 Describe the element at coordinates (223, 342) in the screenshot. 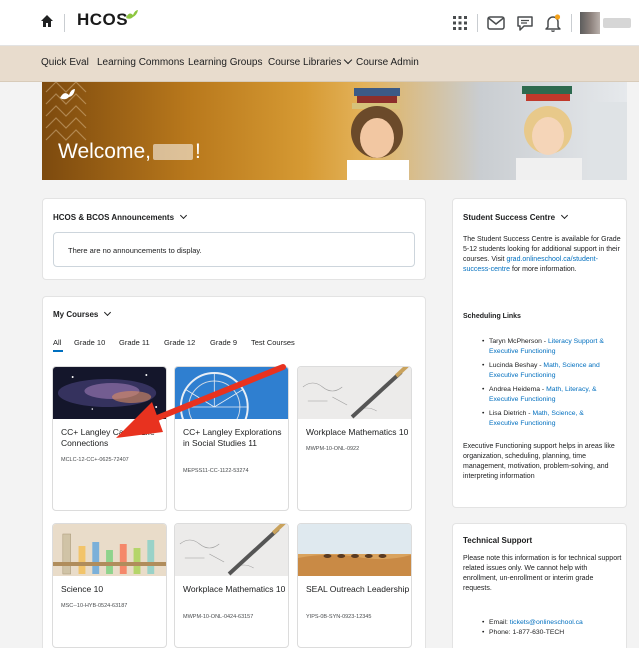

I see `tab-grade-9: Grade 9` at that location.